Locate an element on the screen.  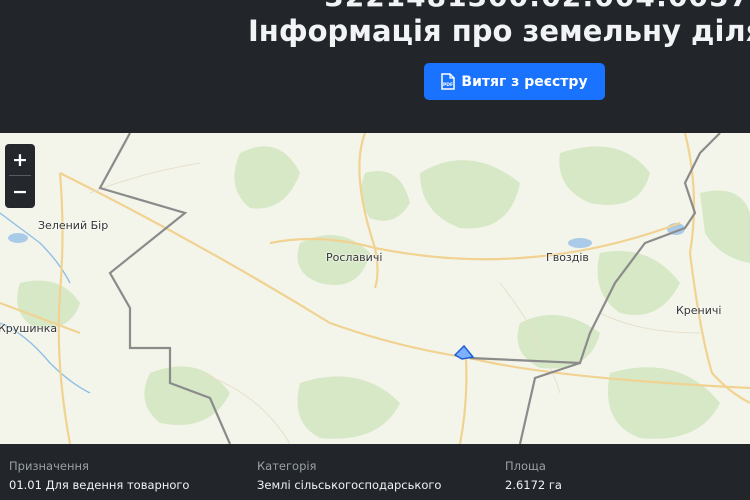
place-label-zeleny-bir: Зелений Бір is located at coordinates (73, 225).